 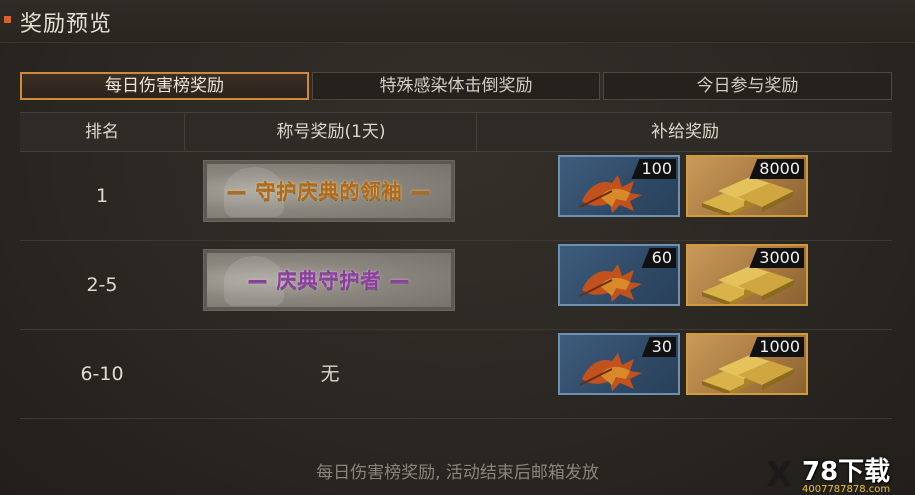 I want to click on no-title-text: 无, so click(x=330, y=374).